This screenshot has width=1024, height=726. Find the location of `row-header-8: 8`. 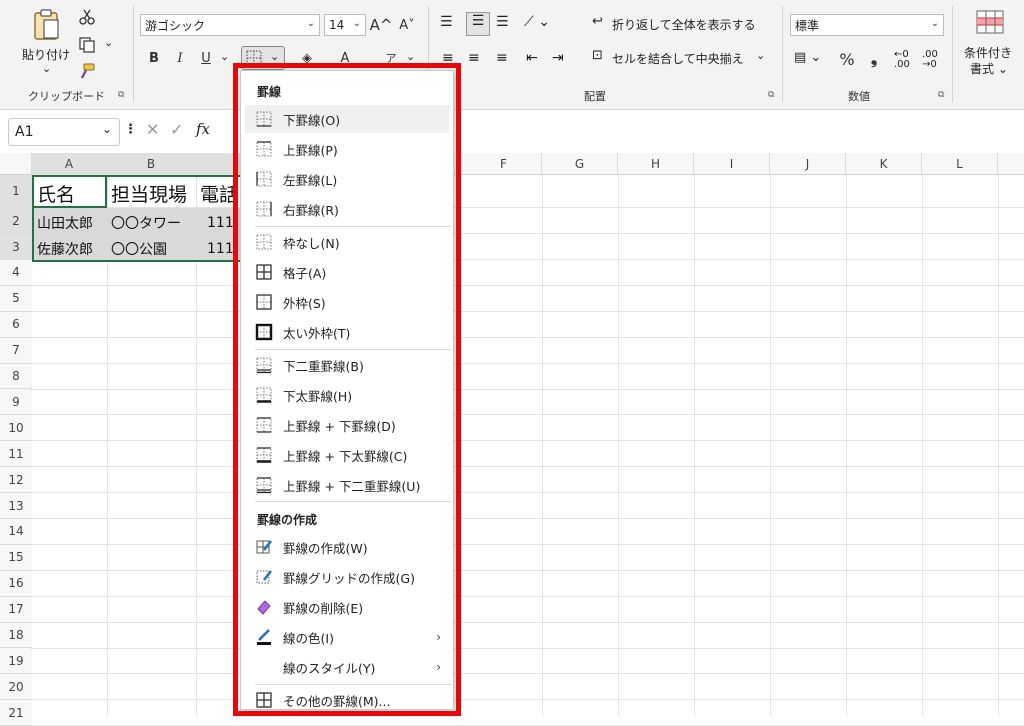

row-header-8: 8 is located at coordinates (16, 376).